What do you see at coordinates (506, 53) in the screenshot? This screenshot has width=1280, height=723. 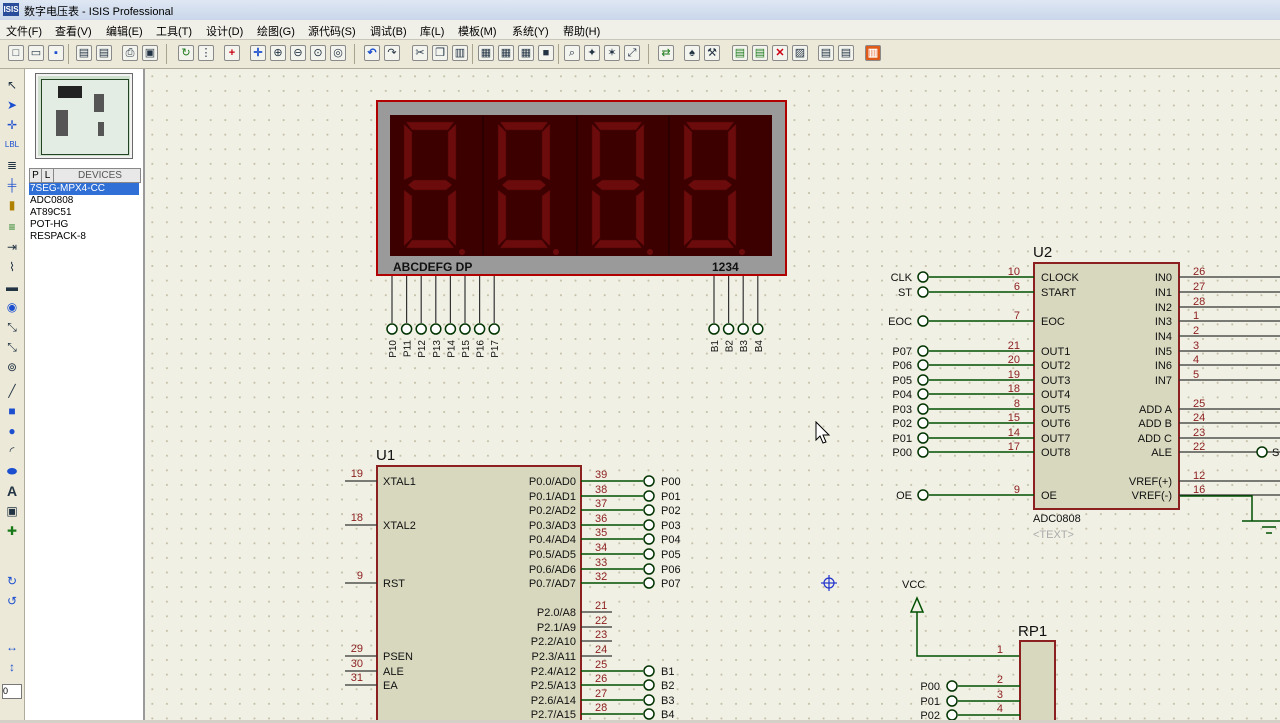 I see `block-move-icon: ▦` at bounding box center [506, 53].